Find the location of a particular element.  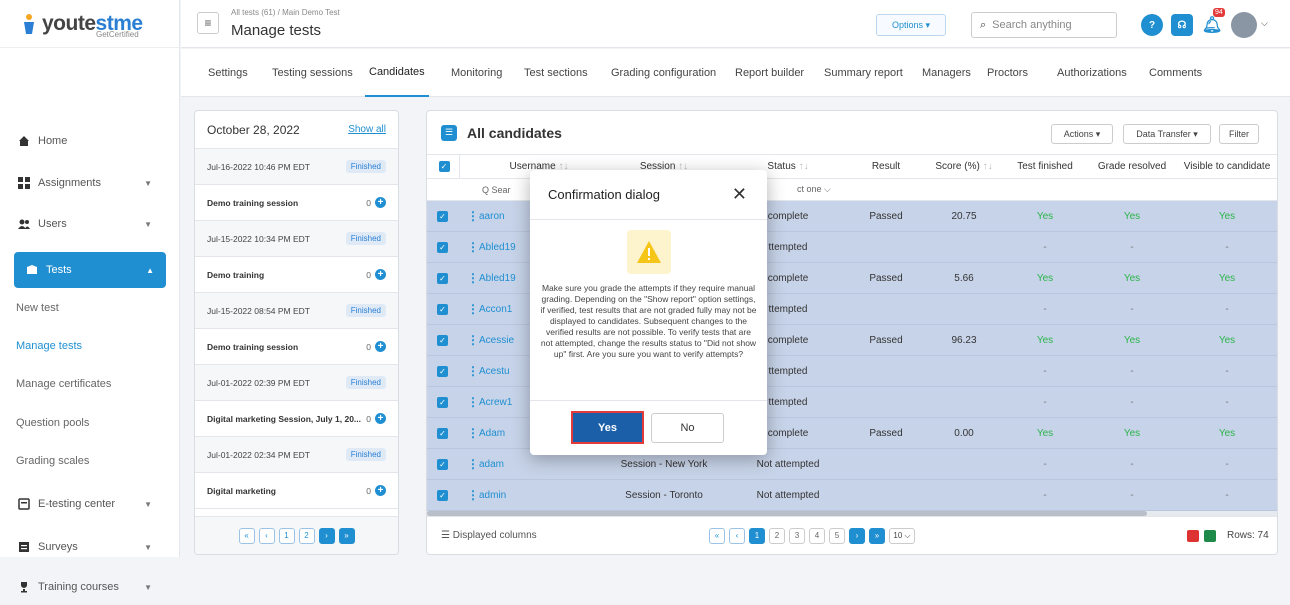

dialog-header: Confirmation dialog ✕ is located at coordinates (648, 195).